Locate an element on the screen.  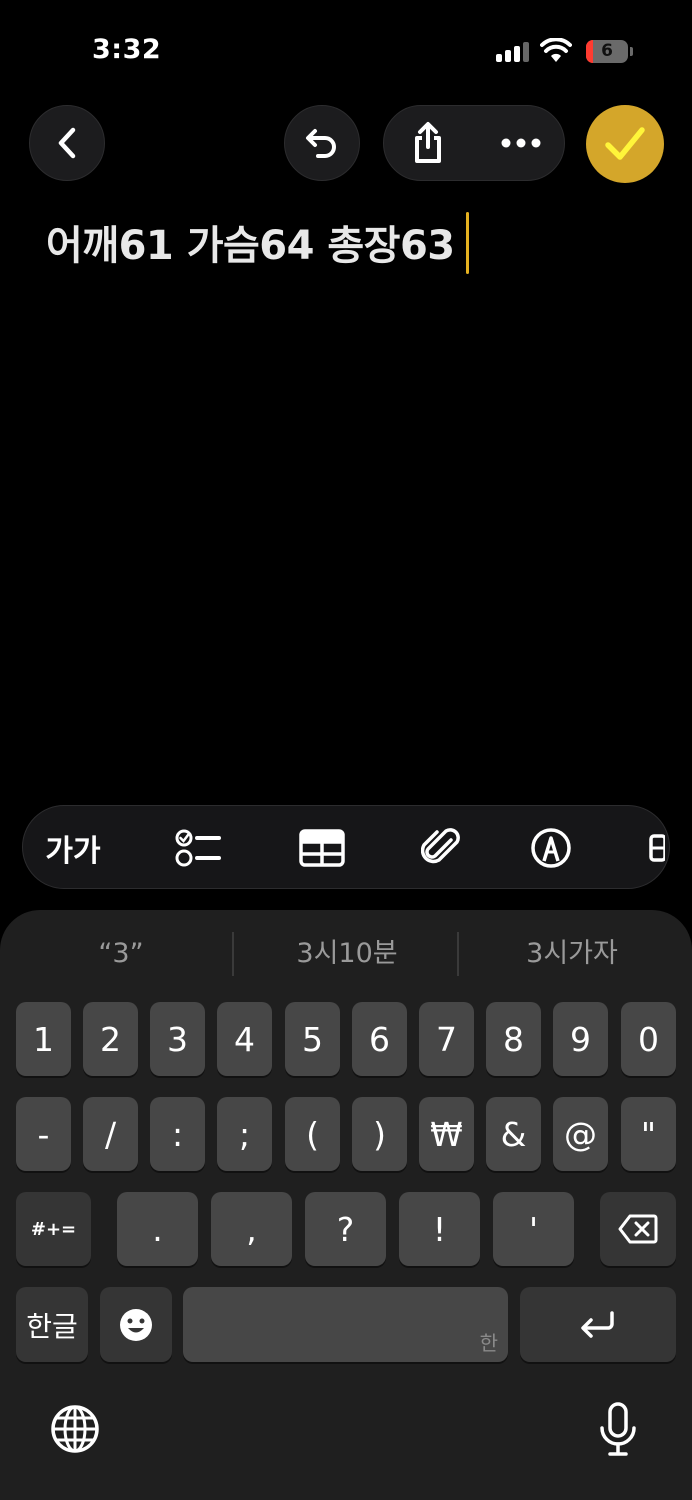
table-icon is located at coordinates (322, 848).